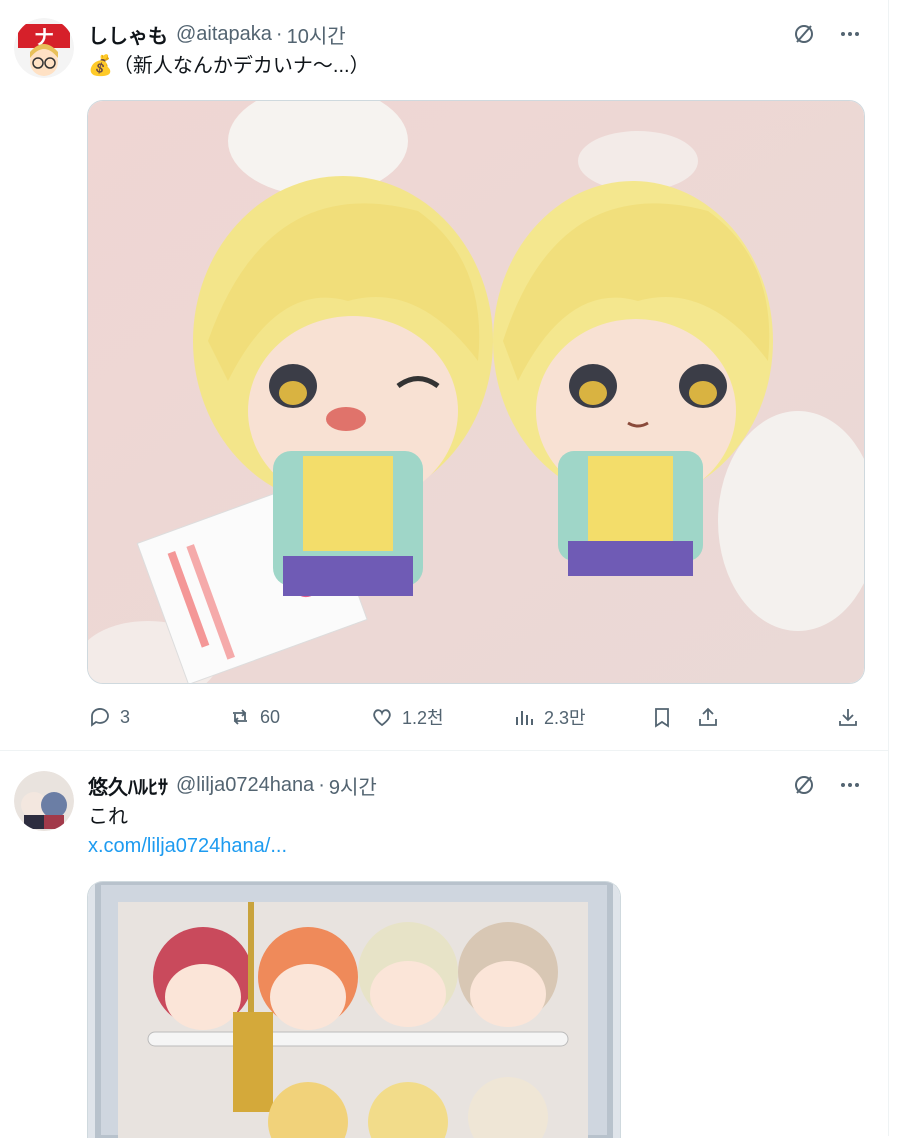  Describe the element at coordinates (476, 785) in the screenshot. I see `tweet-header: 悠久ﾊﾙﾋｻ @lilja0724hana · 9시간` at that location.